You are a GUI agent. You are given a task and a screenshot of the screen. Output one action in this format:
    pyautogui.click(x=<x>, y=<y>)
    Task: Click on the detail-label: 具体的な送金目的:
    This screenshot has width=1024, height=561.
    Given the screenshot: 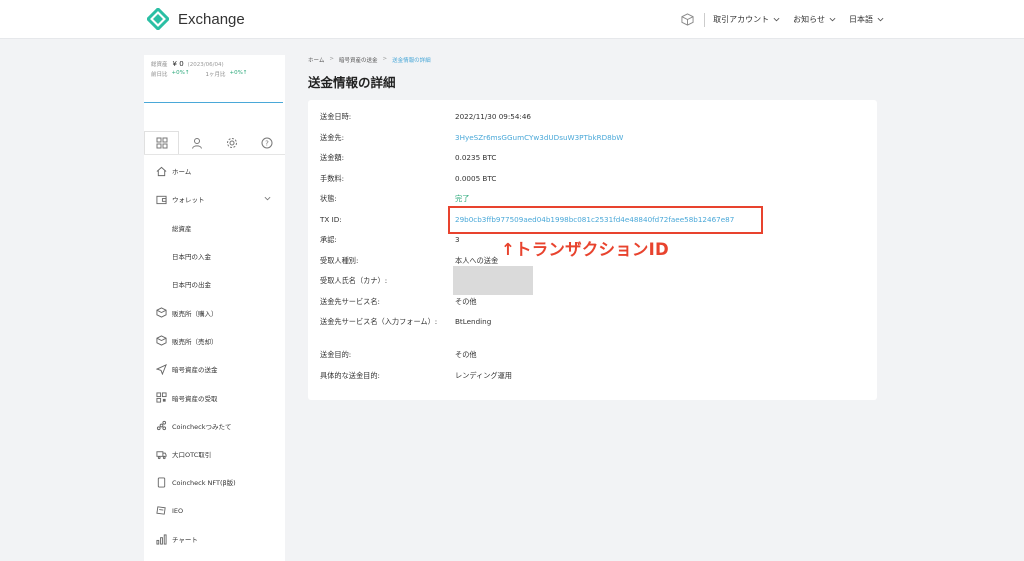 What is the action you would take?
    pyautogui.click(x=350, y=375)
    